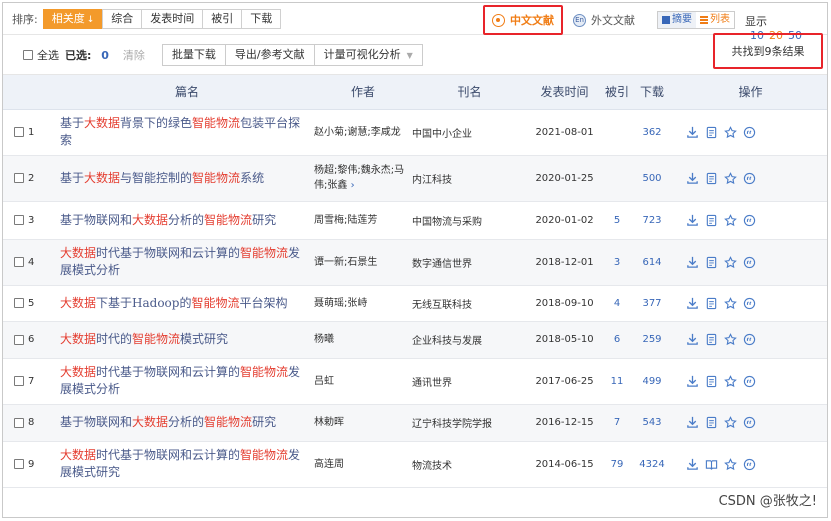 This screenshot has height=521, width=831. What do you see at coordinates (617, 381) in the screenshot?
I see `citation-count: 11` at bounding box center [617, 381].